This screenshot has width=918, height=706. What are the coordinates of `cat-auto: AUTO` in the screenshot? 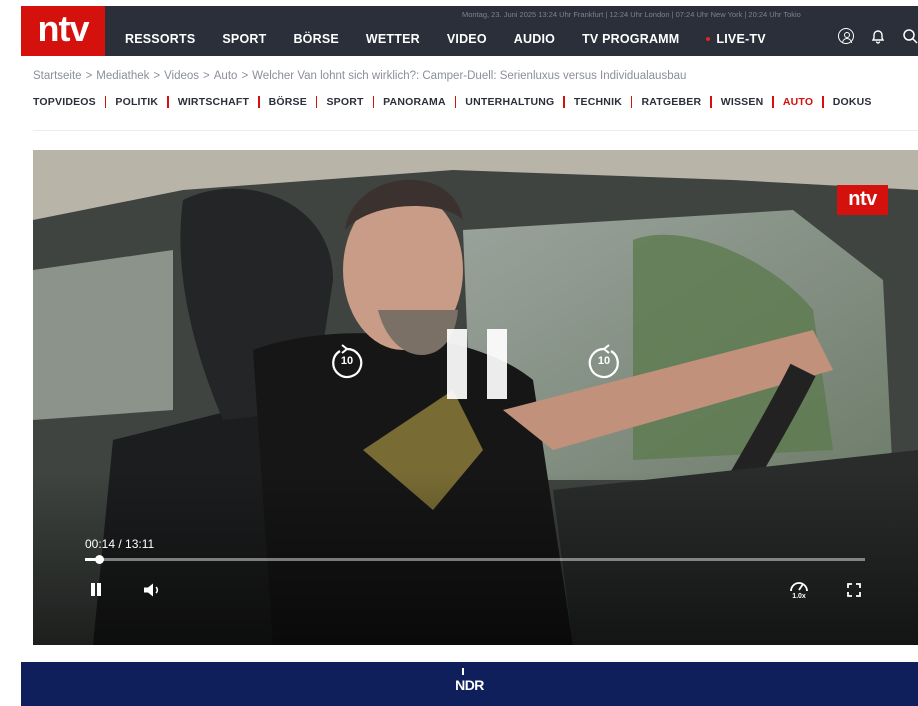 It's located at (798, 102).